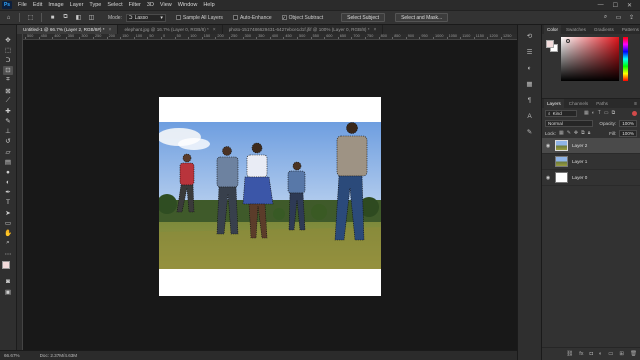 This screenshot has height=360, width=640. I want to click on tab-channels: Channels, so click(578, 103).